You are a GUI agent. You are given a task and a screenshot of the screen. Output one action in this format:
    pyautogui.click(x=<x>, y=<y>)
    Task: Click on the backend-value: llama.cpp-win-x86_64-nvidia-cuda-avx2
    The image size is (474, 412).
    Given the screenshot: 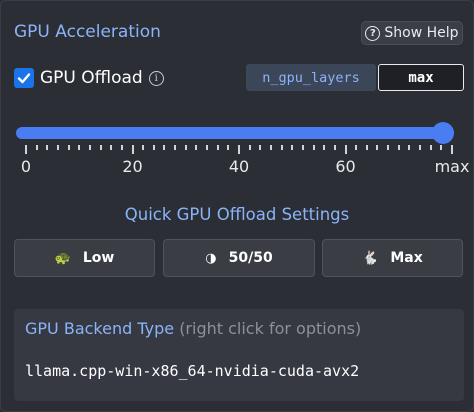 What is the action you would take?
    pyautogui.click(x=192, y=371)
    